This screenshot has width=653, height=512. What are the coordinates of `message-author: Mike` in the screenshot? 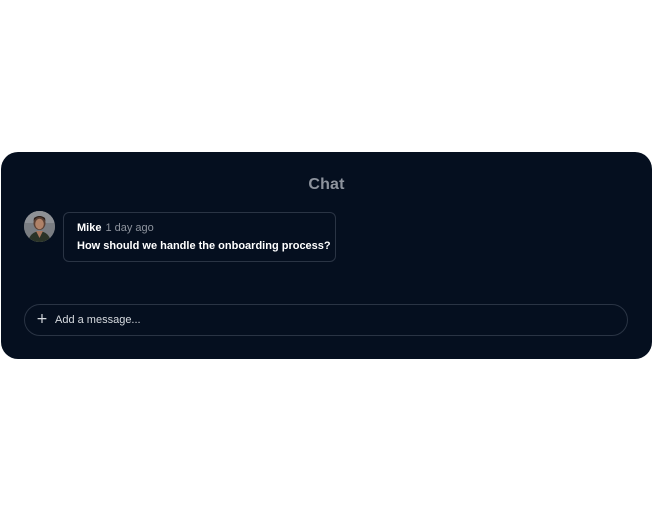 It's located at (89, 228).